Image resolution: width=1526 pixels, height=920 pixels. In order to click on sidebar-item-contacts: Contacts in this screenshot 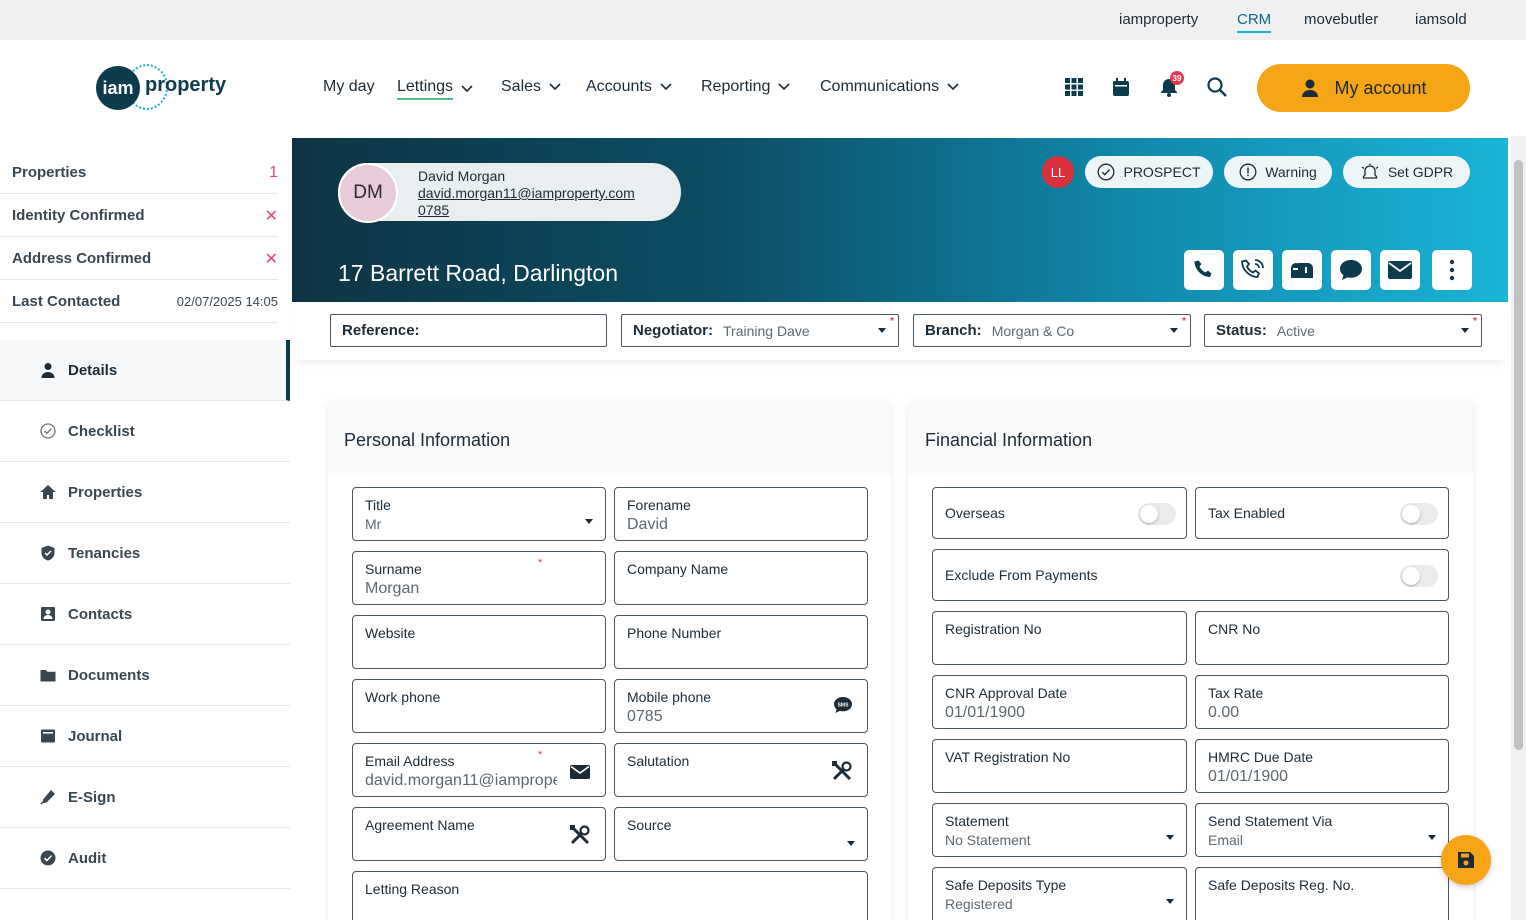, I will do `click(145, 614)`.